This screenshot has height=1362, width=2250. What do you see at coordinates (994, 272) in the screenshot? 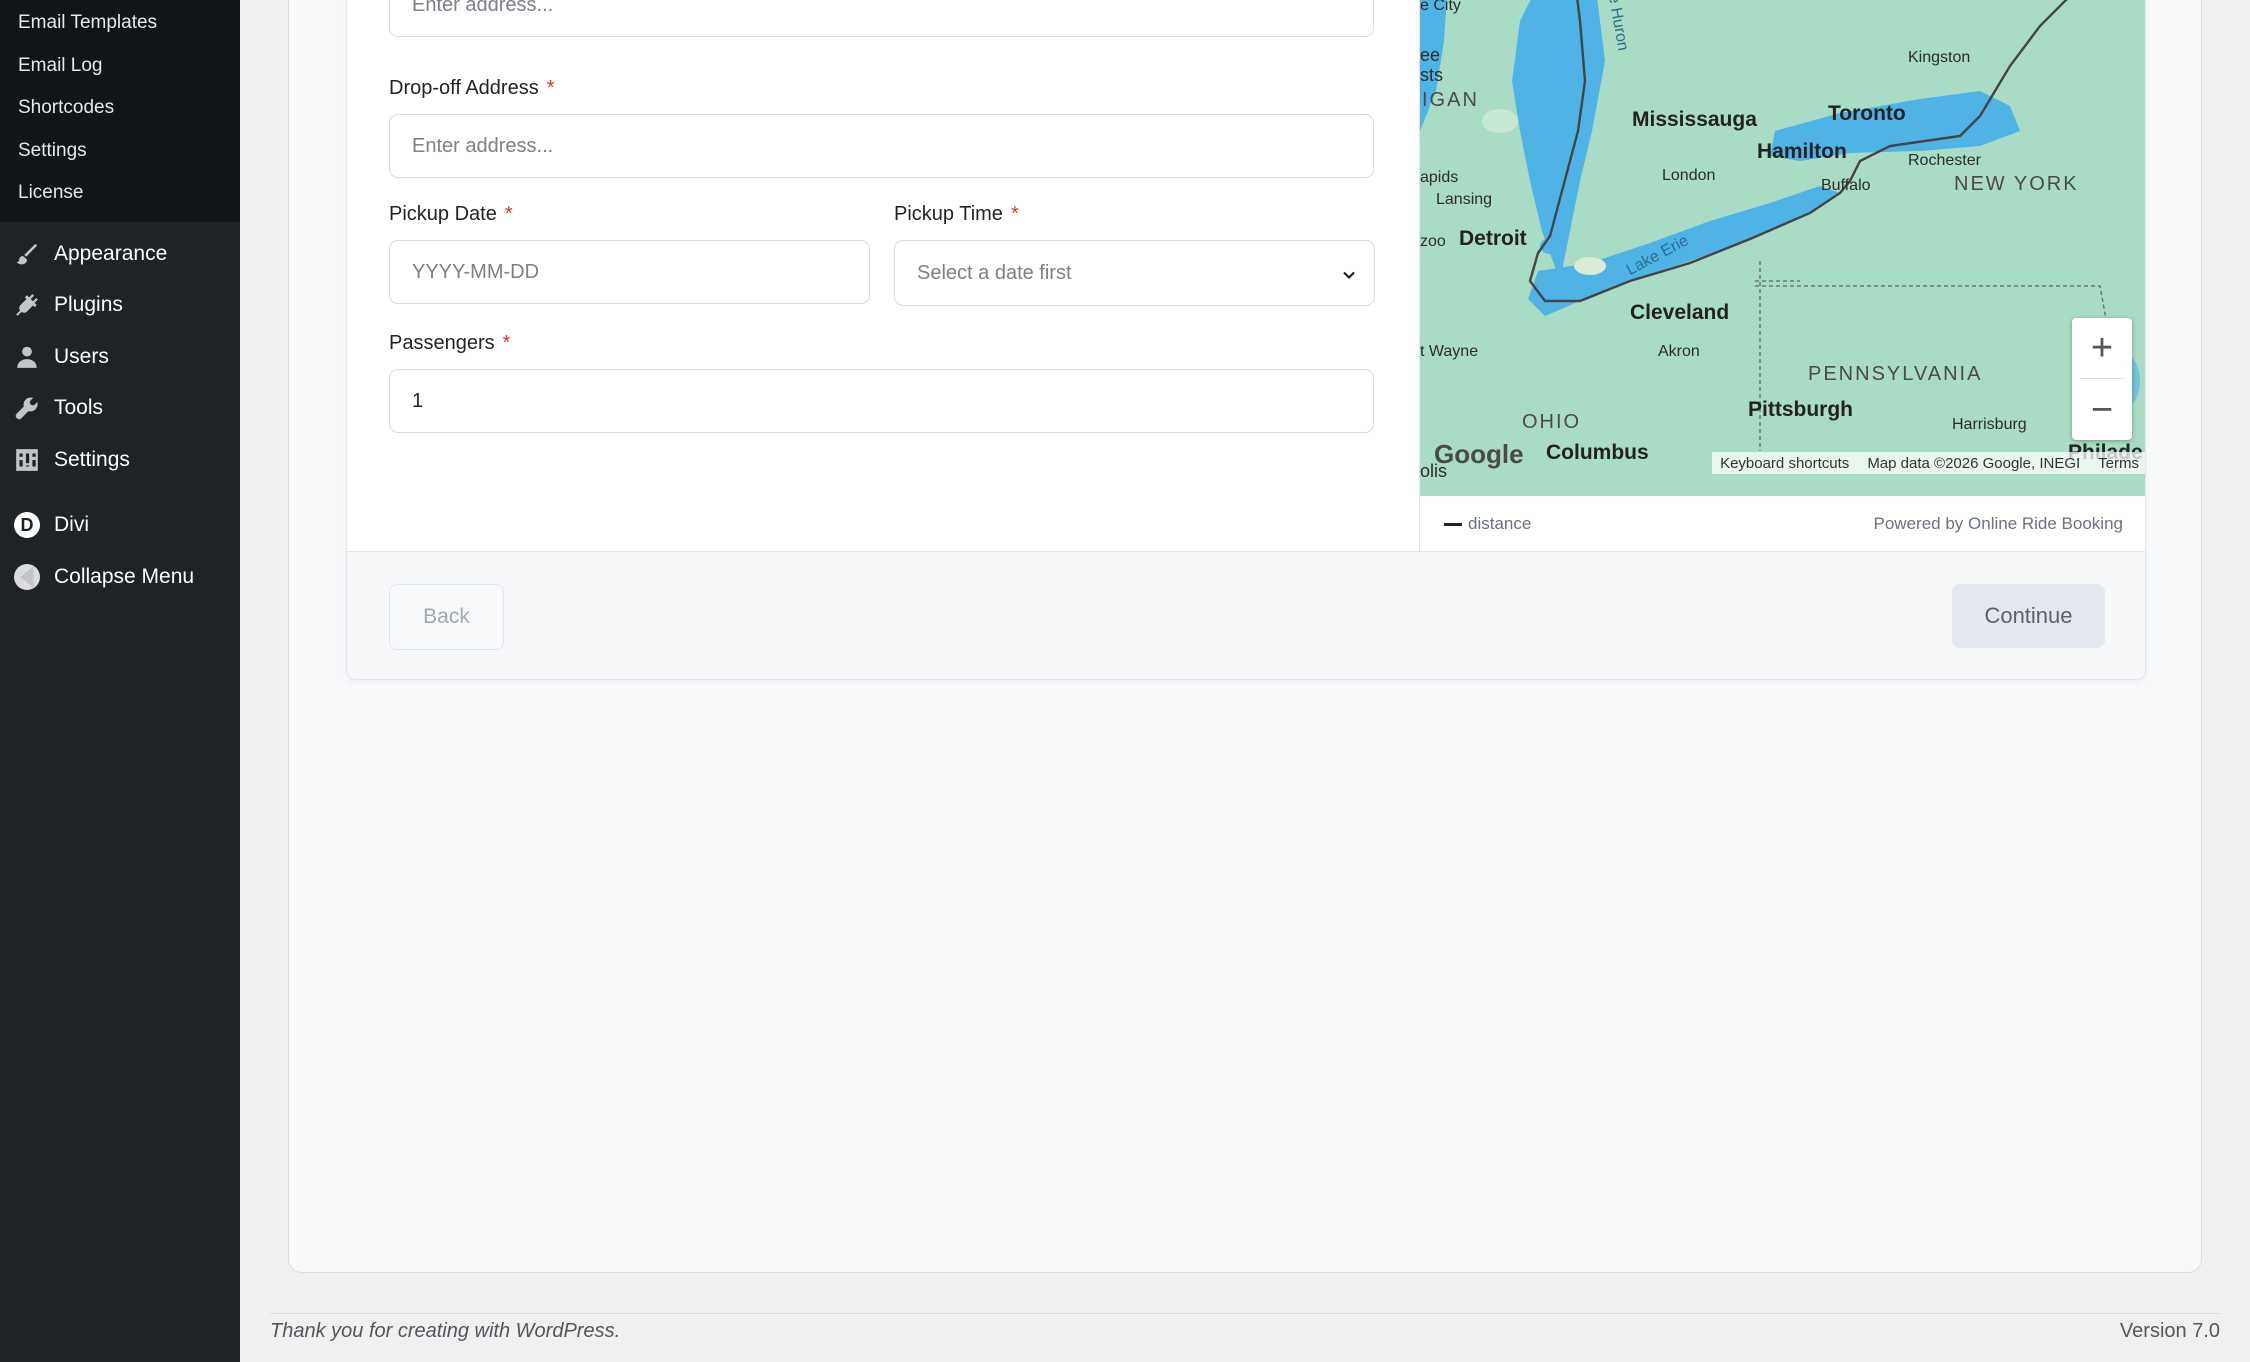
I see `pickup-time-selected: Select a date first` at bounding box center [994, 272].